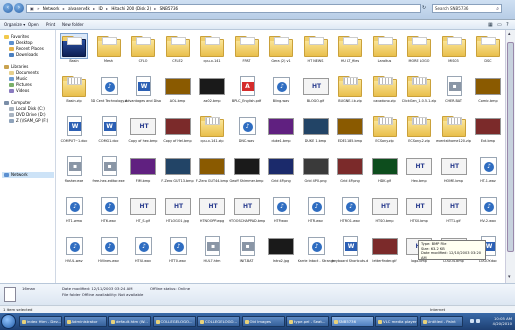  I want to click on refresh-icon: ↻, so click(425, 8).